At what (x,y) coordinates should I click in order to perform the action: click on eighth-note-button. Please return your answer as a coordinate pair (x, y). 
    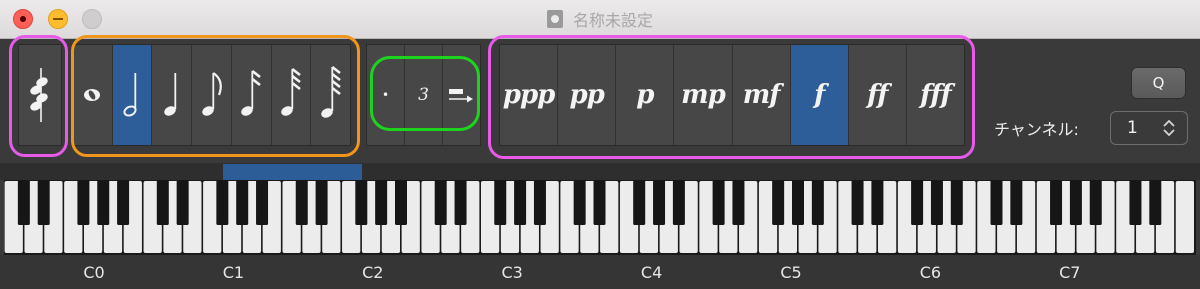
    Looking at the image, I should click on (212, 95).